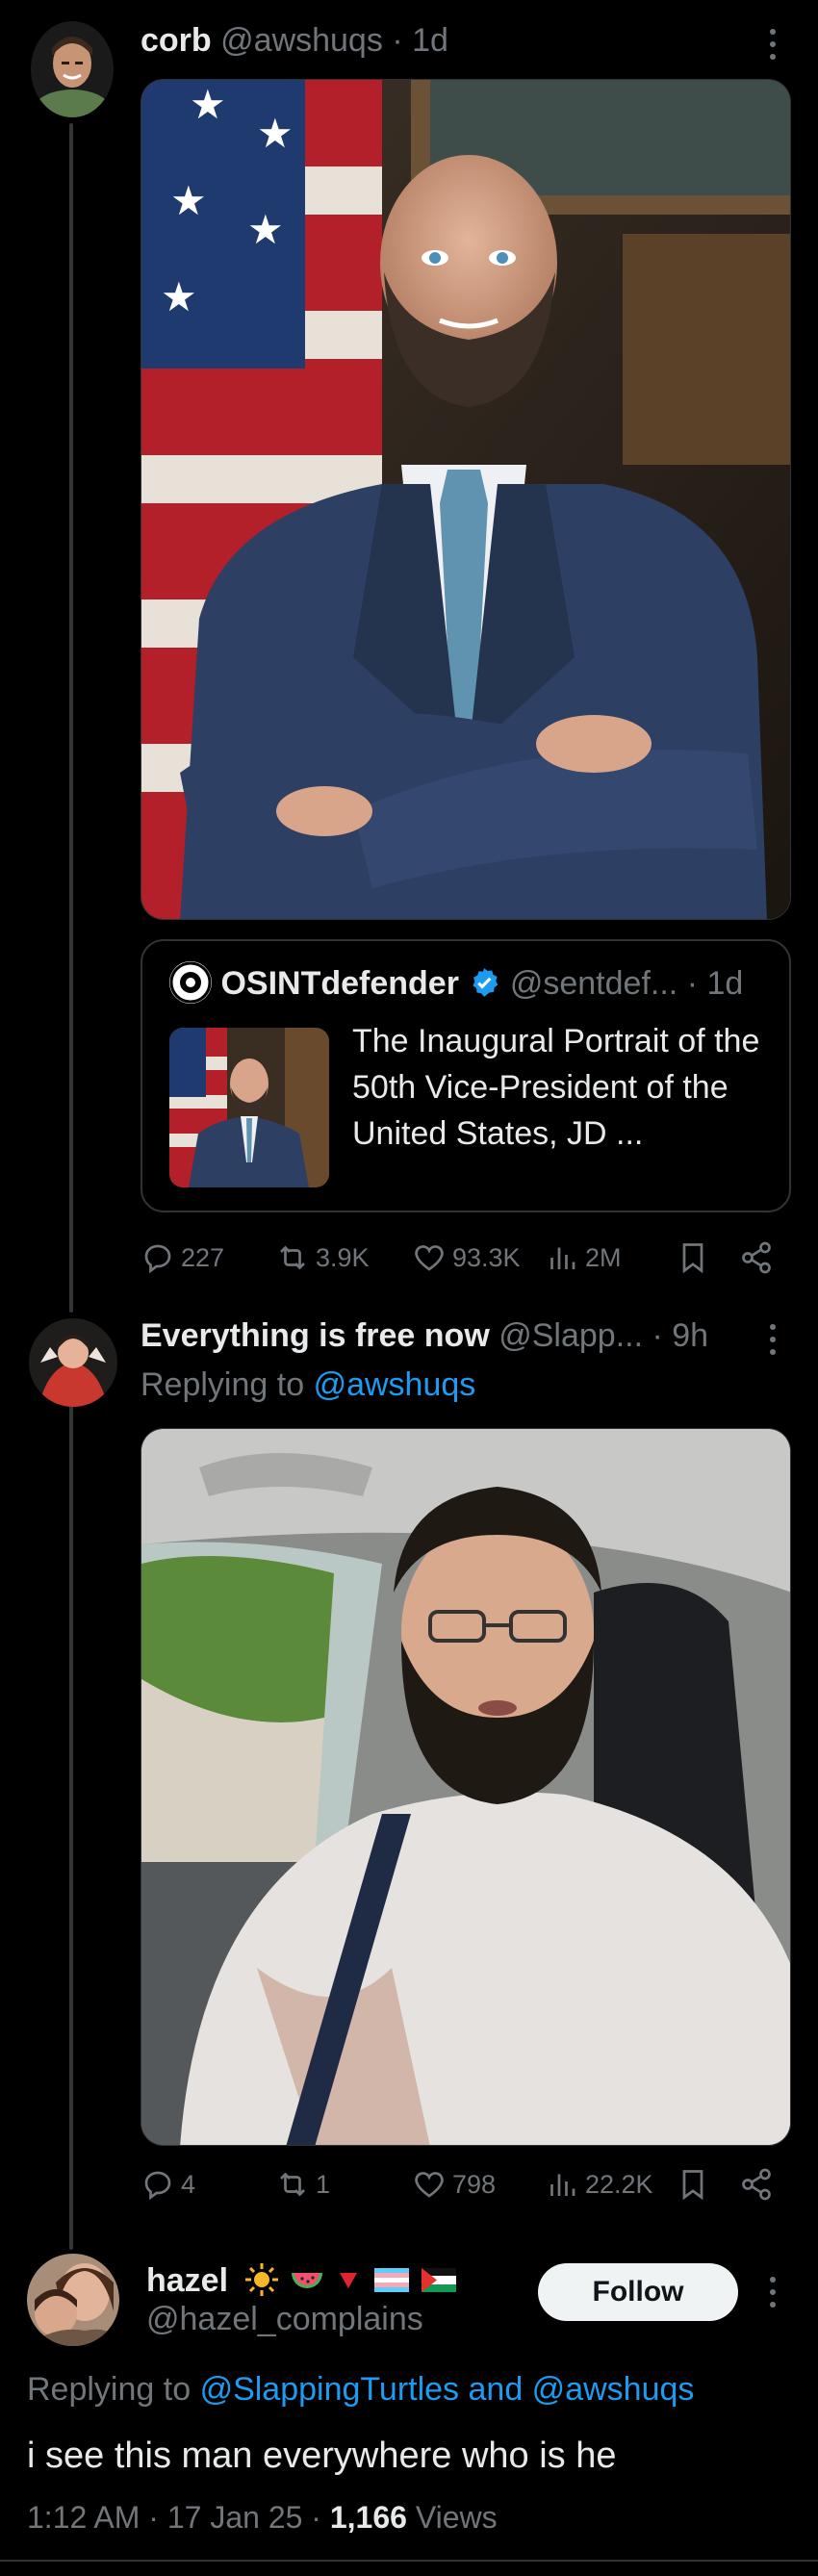 The width and height of the screenshot is (818, 2576). Describe the element at coordinates (583, 1258) in the screenshot. I see `views-button: 2M` at that location.